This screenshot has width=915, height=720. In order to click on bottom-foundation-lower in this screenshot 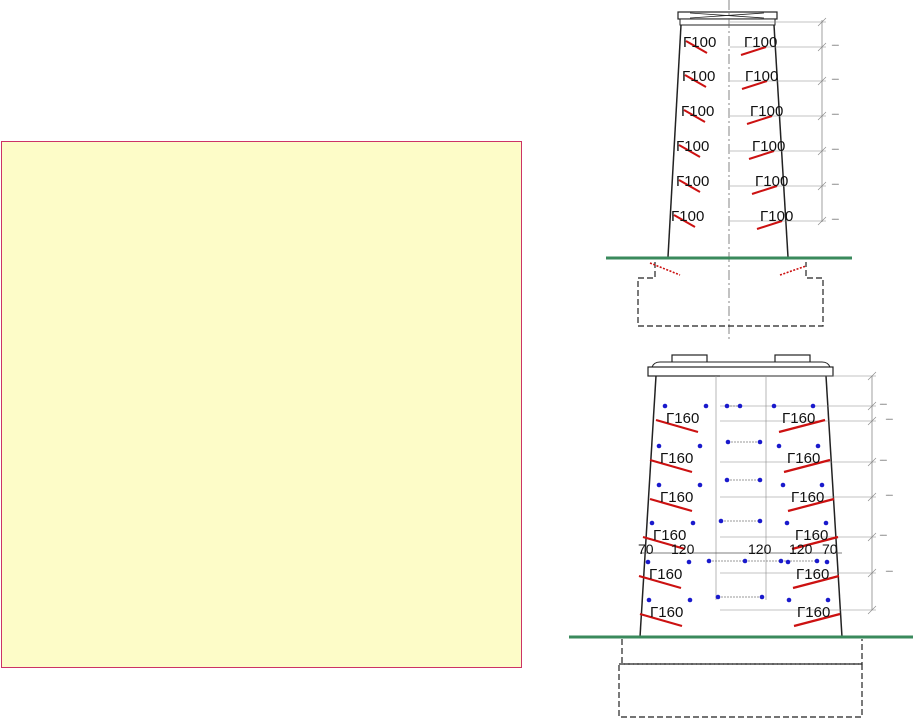, I will do `click(740, 690)`.